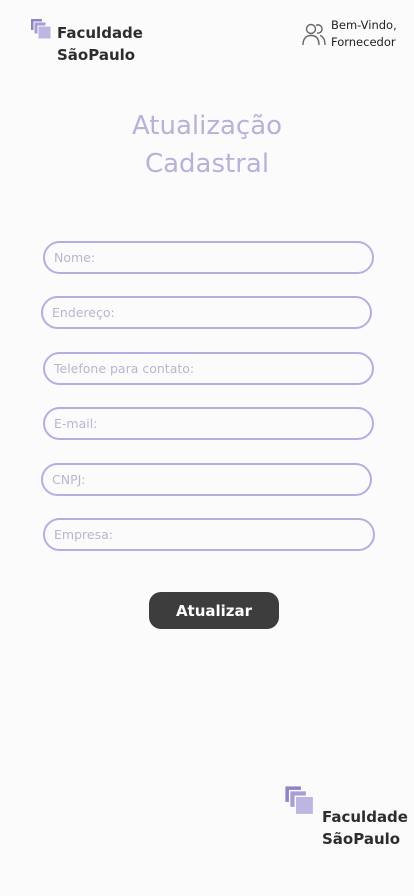 The width and height of the screenshot is (414, 896). I want to click on greeting-line2: Fornecedor, so click(363, 42).